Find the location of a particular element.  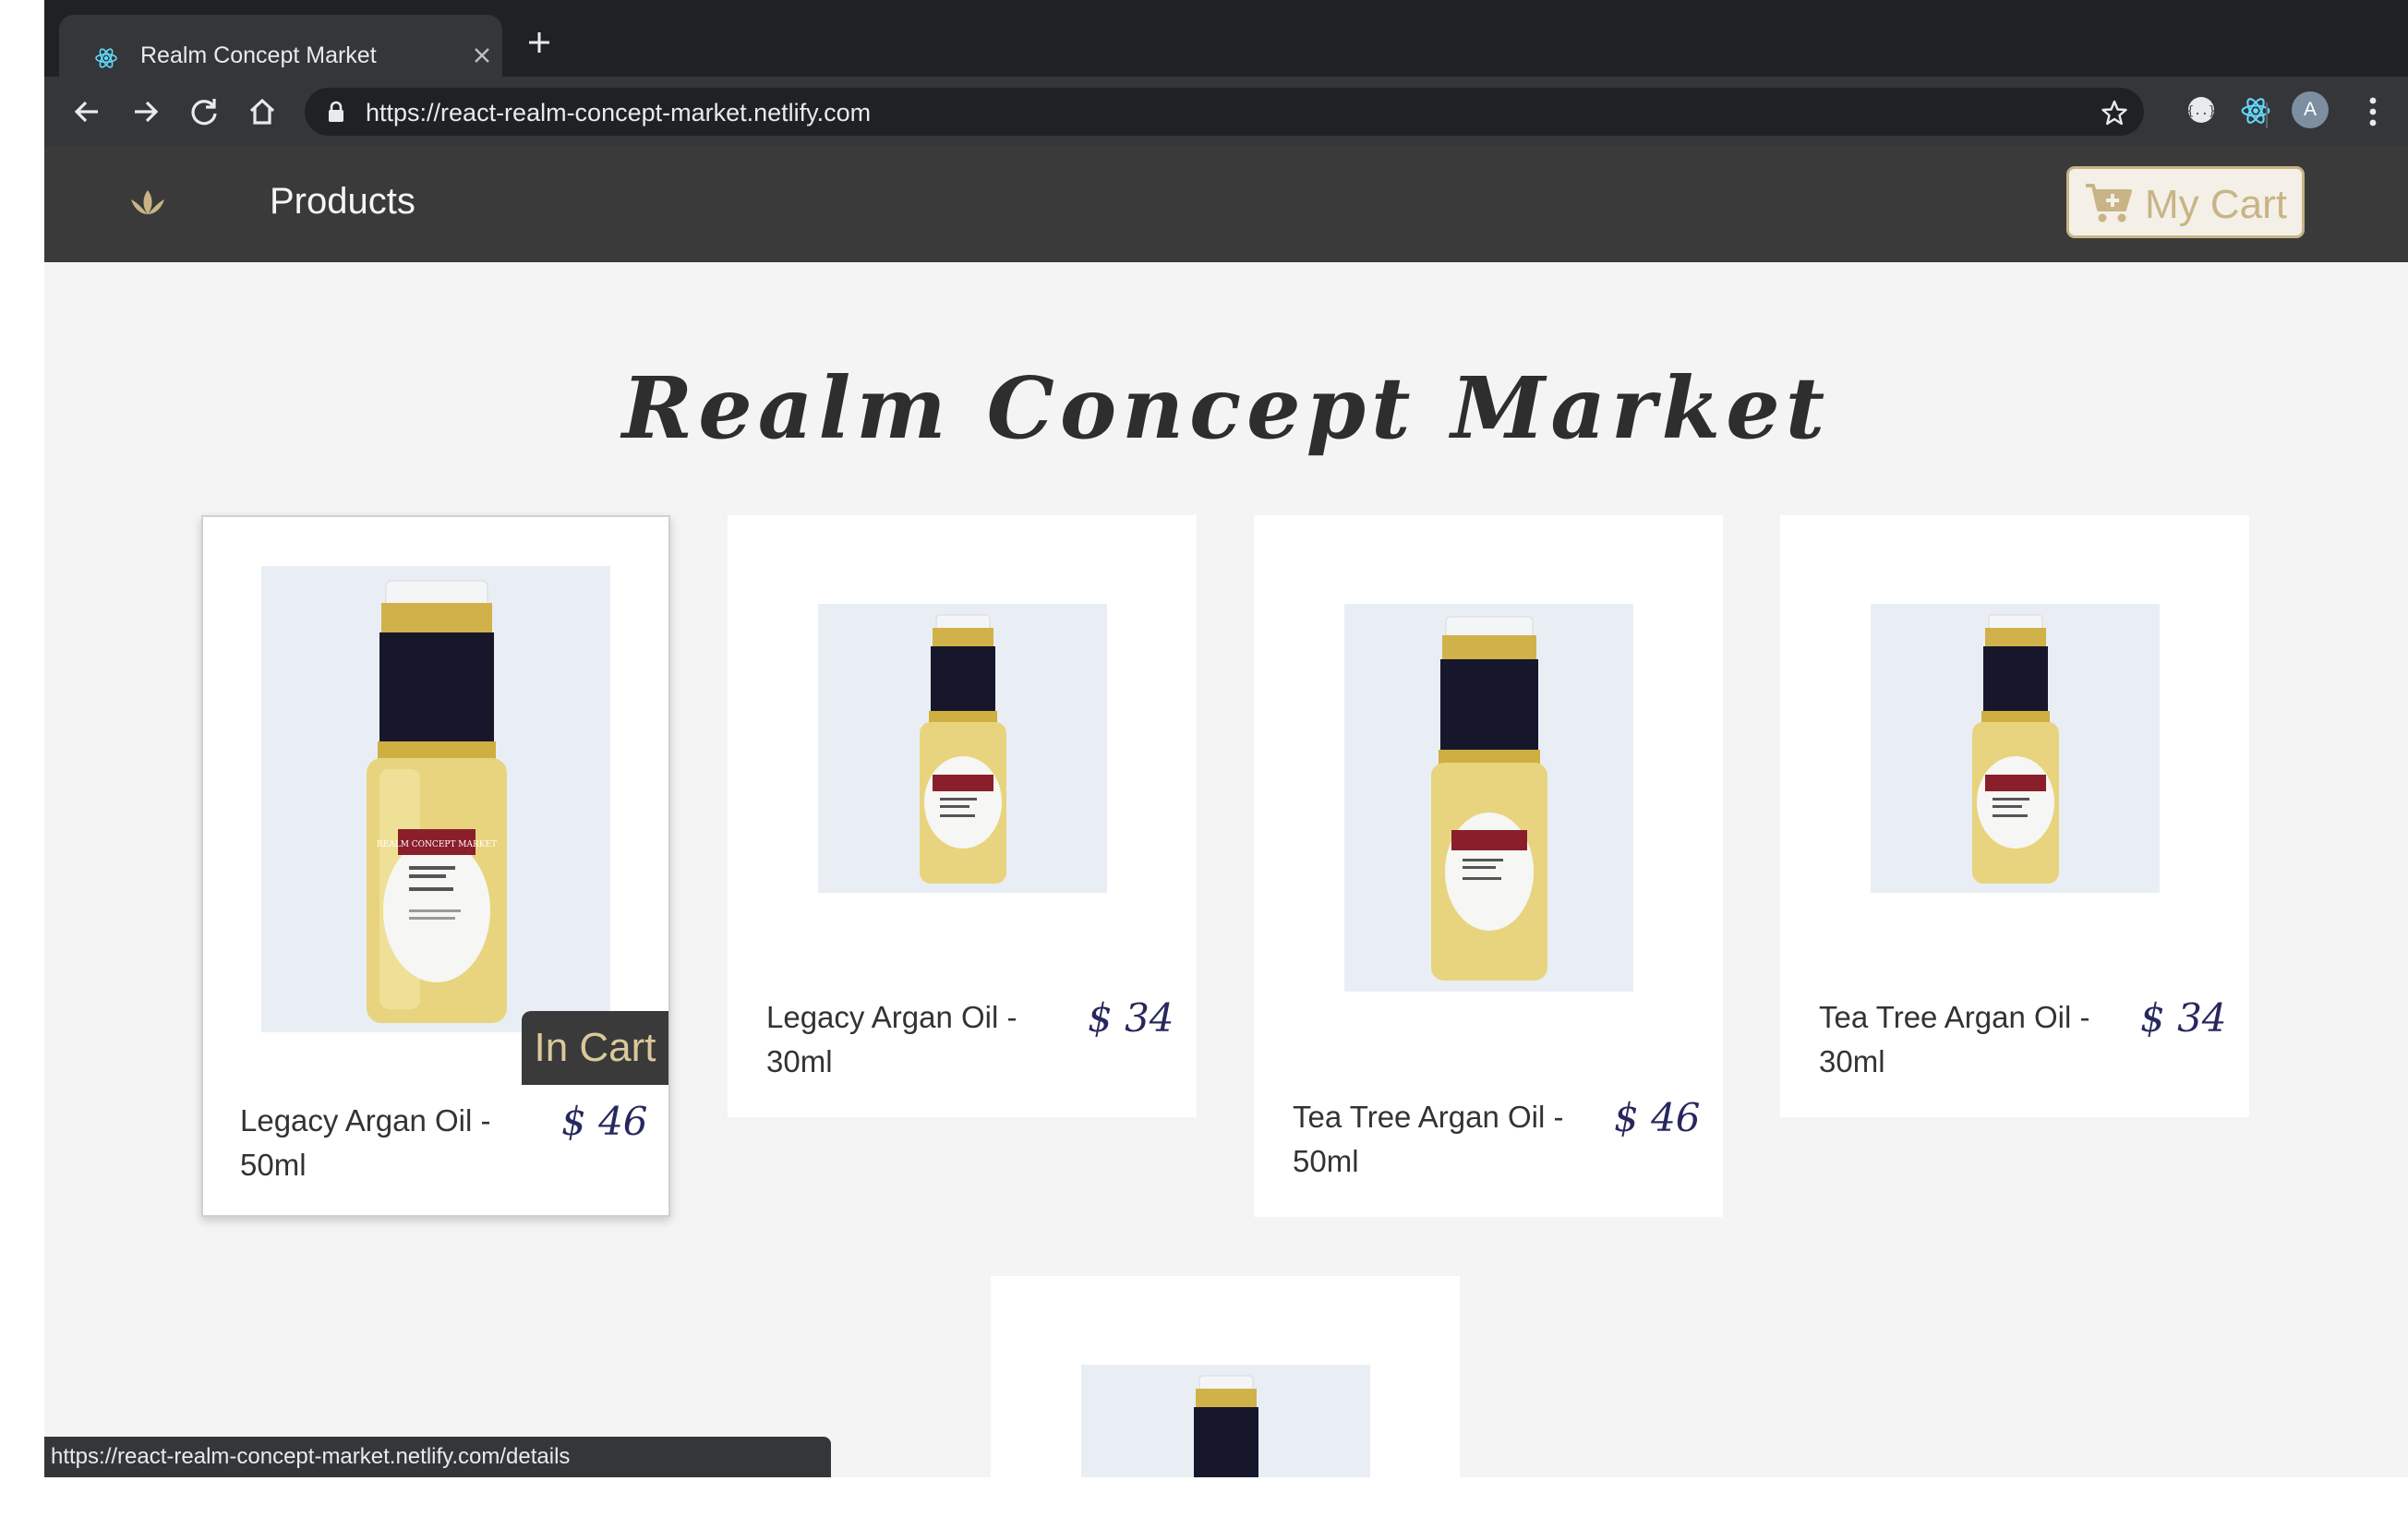

site-navbar: Products My Cart is located at coordinates (1226, 204).